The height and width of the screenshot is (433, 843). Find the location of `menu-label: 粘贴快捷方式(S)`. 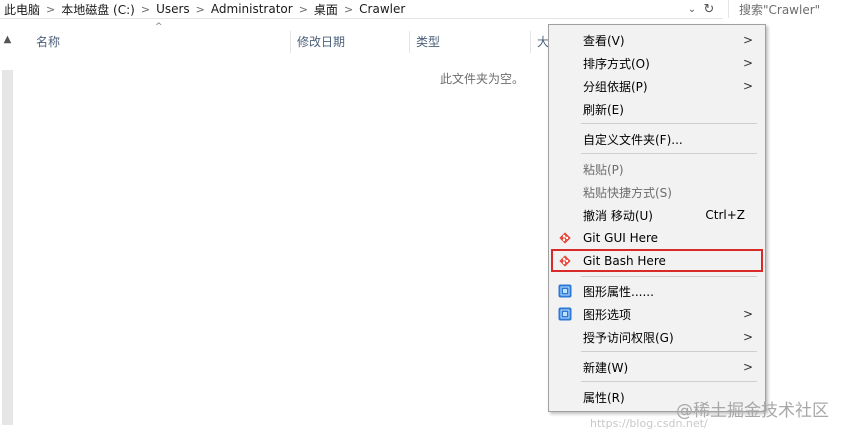

menu-label: 粘贴快捷方式(S) is located at coordinates (627, 192).